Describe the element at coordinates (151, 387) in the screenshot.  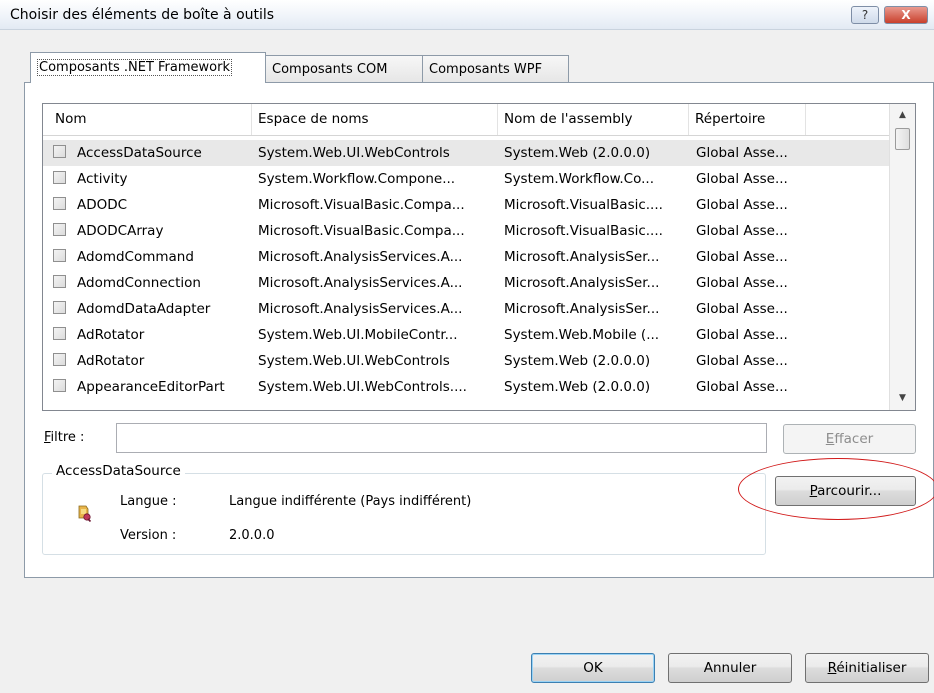
I see `cell-name: AppearanceEditorPart` at that location.